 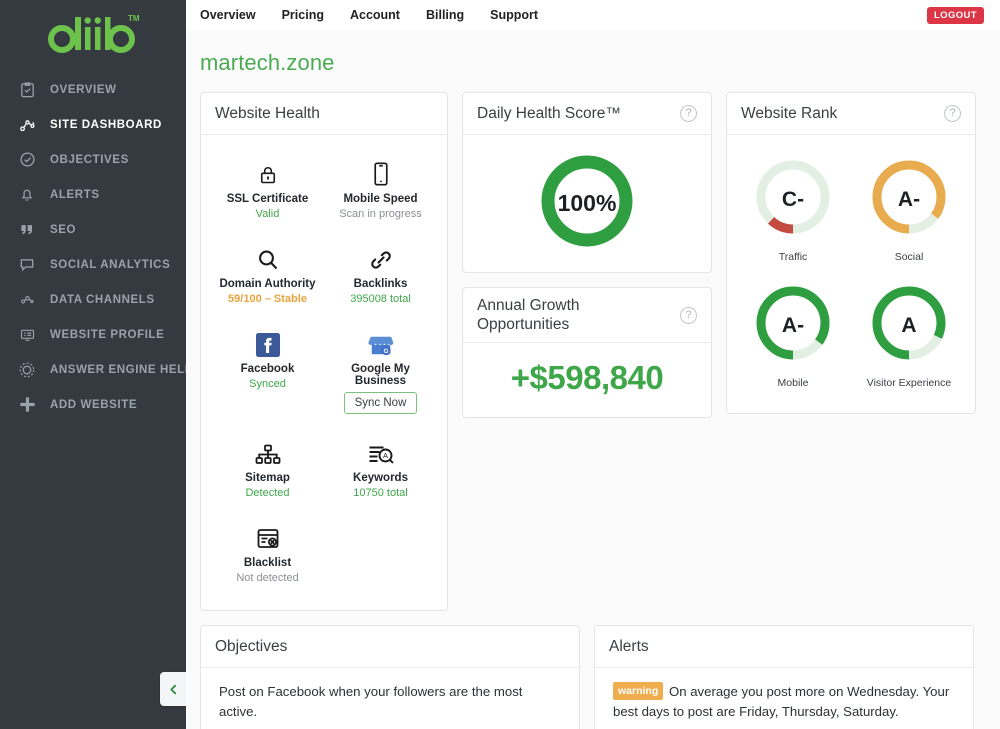 I want to click on sidebar-item-social-analytics: SOCIAL ANALYTICS, so click(x=93, y=264).